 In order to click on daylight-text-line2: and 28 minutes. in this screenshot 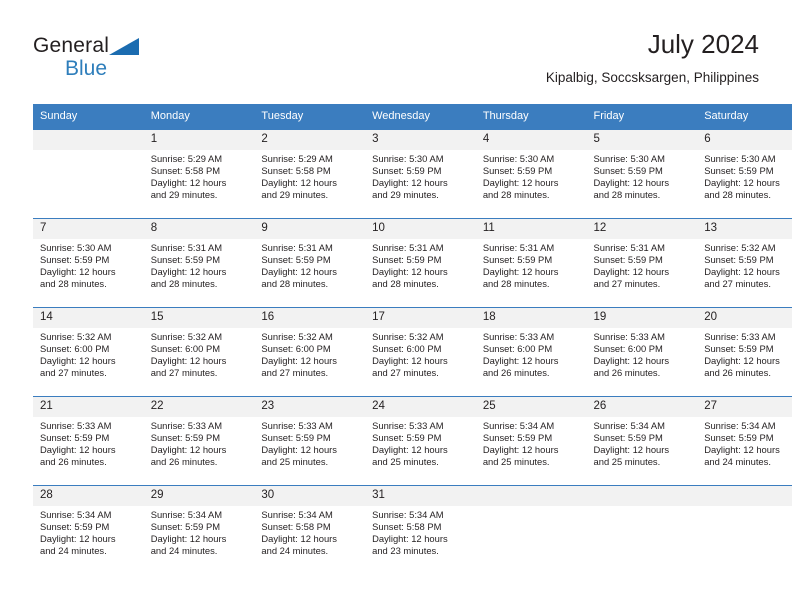, I will do `click(405, 284)`.